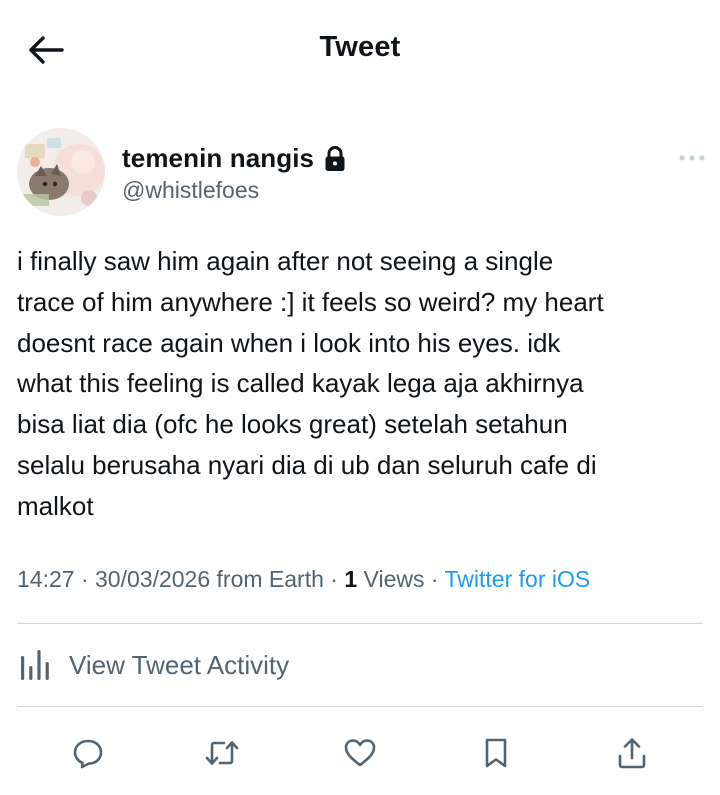 This screenshot has width=720, height=795. Describe the element at coordinates (351, 579) in the screenshot. I see `views-count: 1` at that location.